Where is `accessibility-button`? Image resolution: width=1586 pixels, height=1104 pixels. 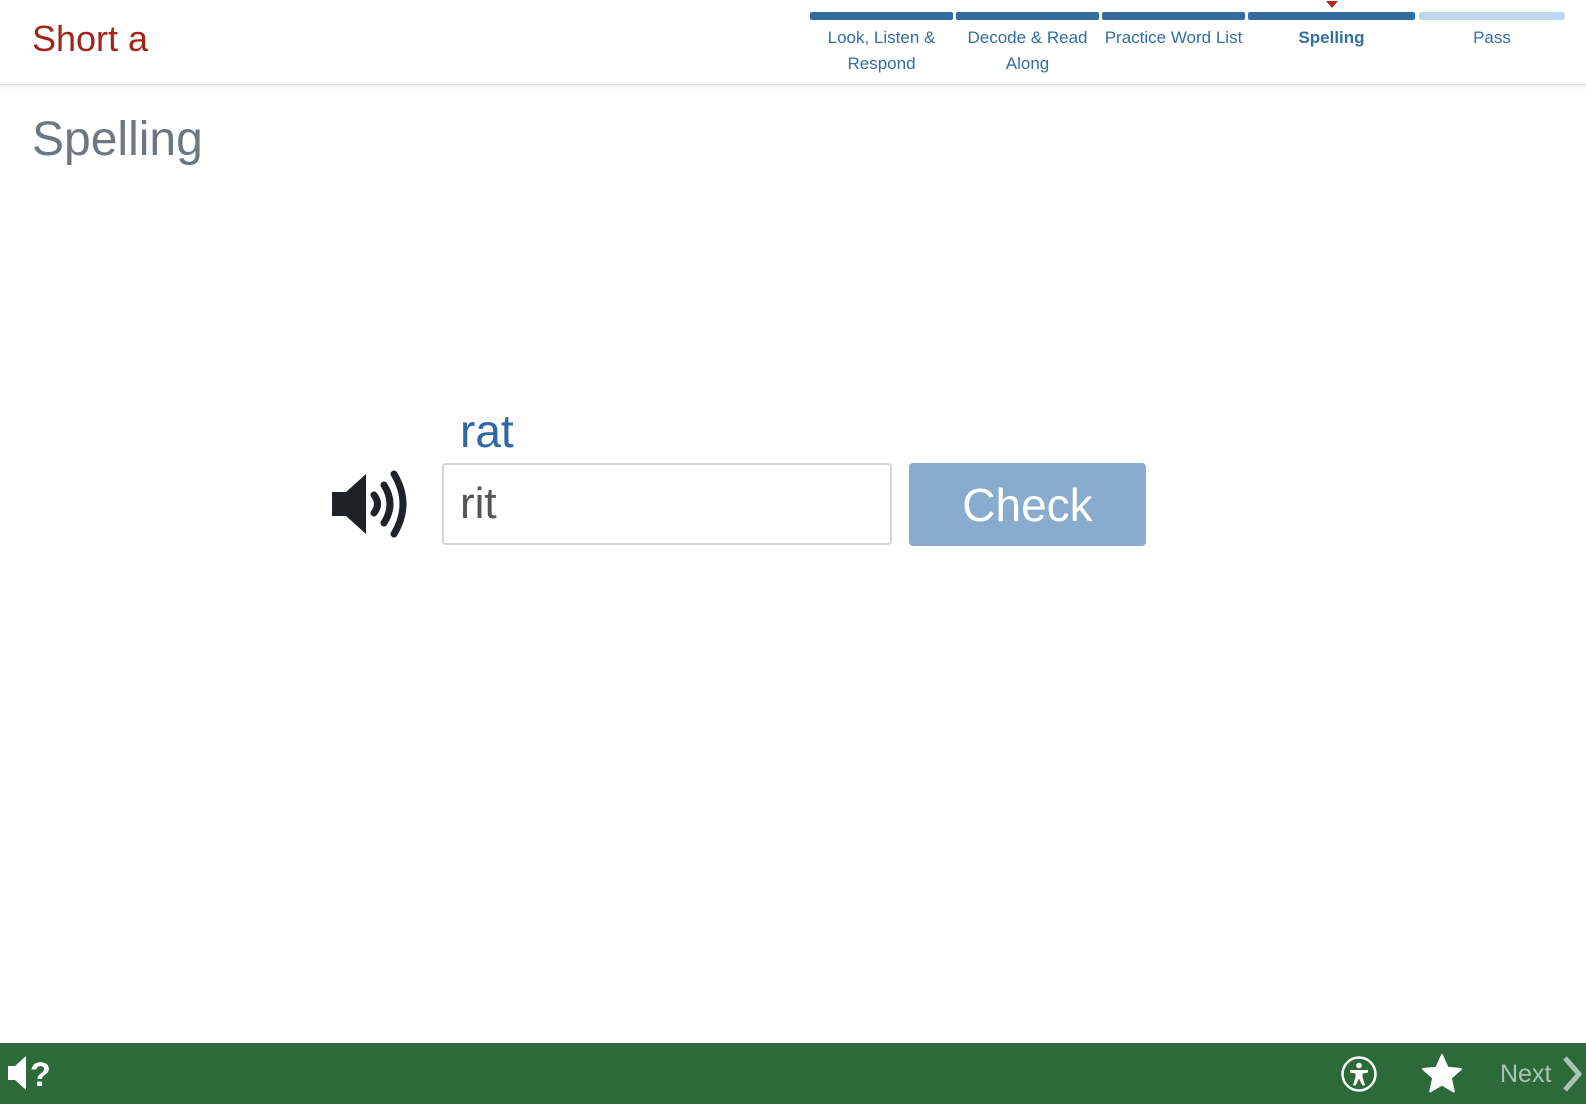 accessibility-button is located at coordinates (1359, 1074).